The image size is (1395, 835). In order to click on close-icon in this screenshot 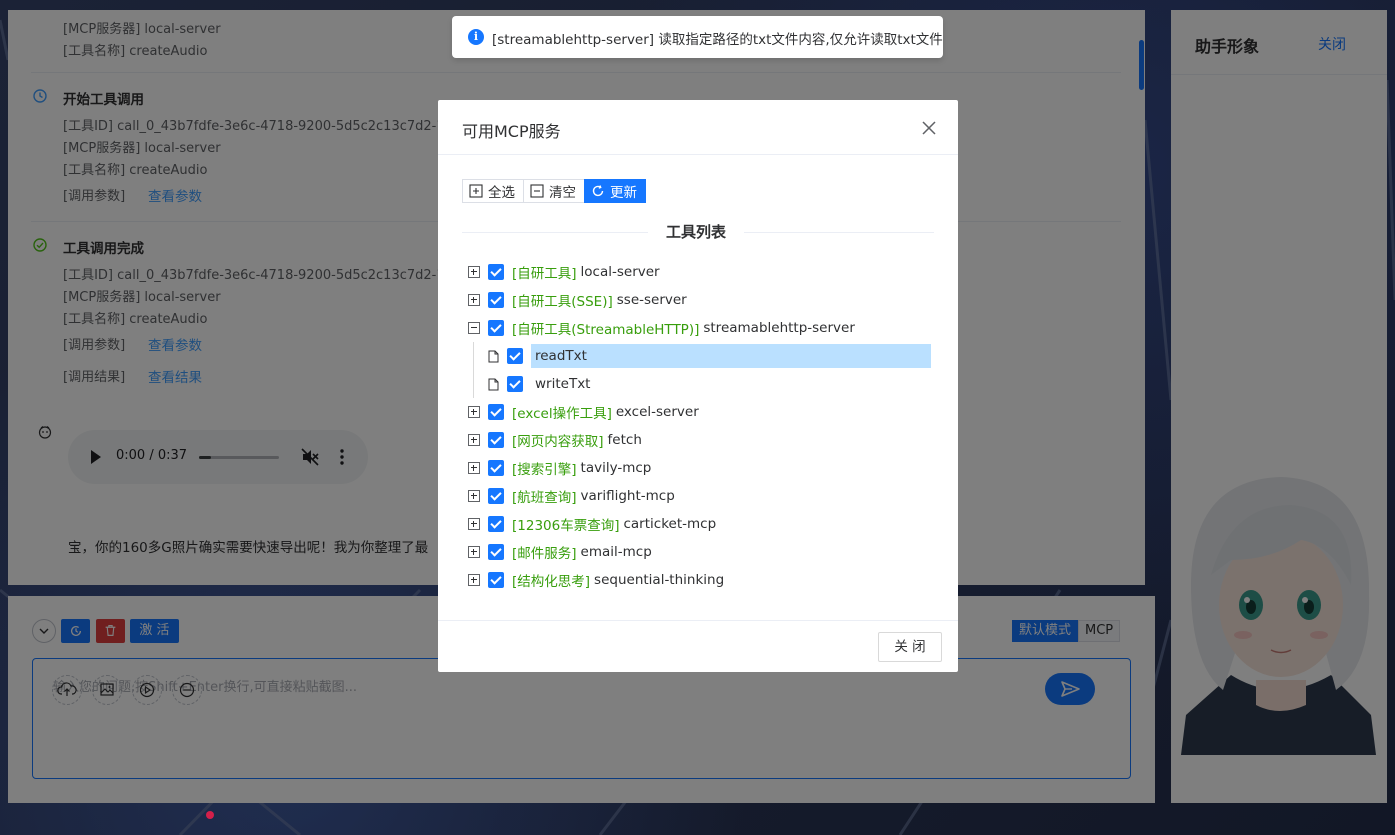, I will do `click(929, 128)`.